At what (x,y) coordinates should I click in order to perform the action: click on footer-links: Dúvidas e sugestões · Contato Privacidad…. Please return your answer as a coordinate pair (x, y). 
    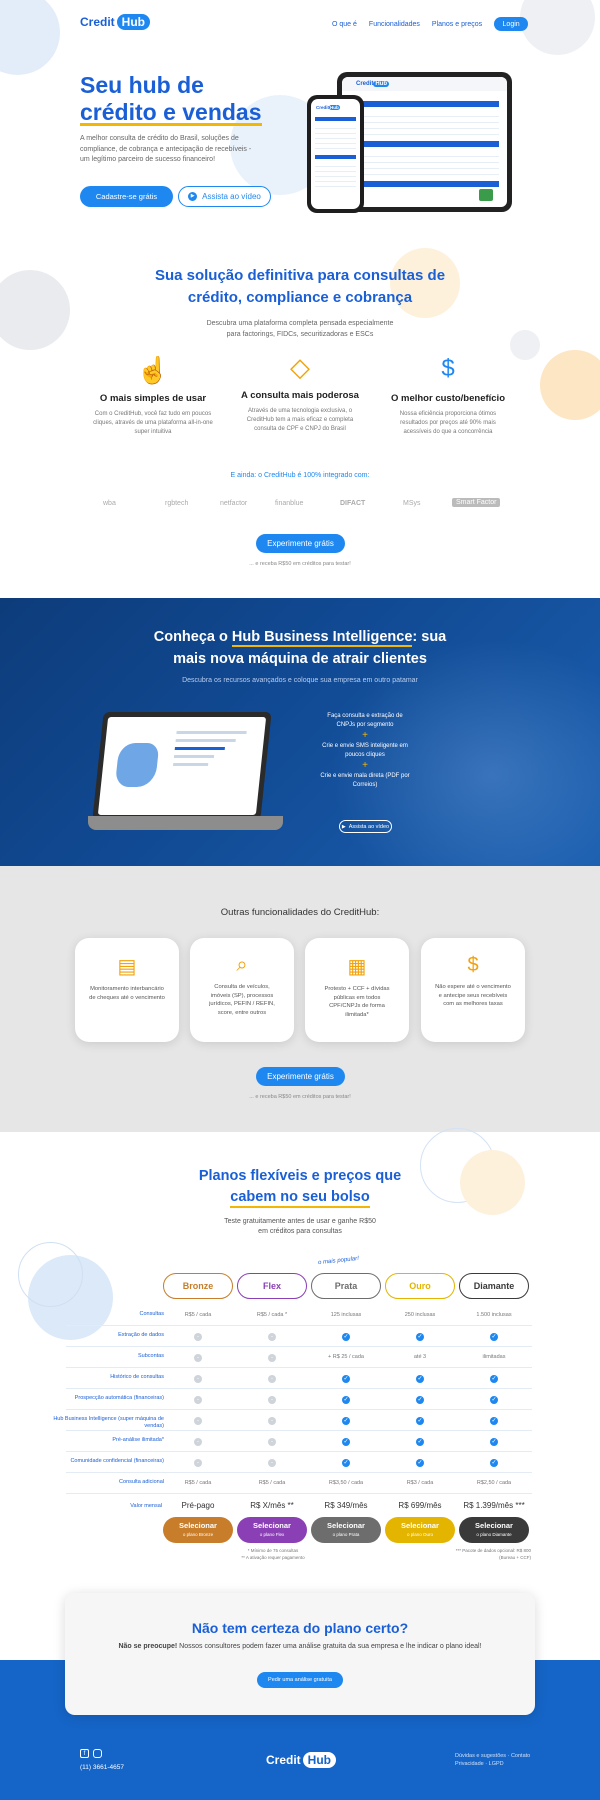
    Looking at the image, I should click on (493, 1760).